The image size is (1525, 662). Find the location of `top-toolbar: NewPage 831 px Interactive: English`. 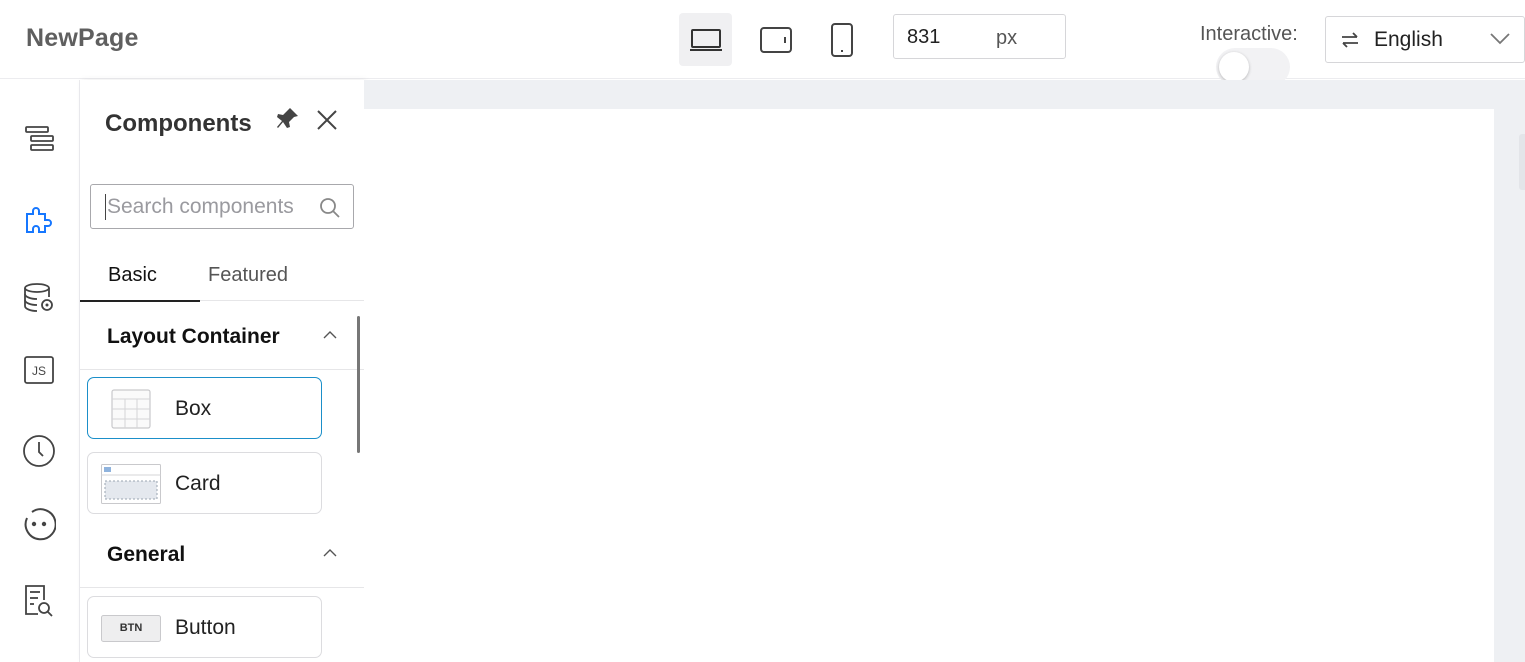

top-toolbar: NewPage 831 px Interactive: English is located at coordinates (762, 43).